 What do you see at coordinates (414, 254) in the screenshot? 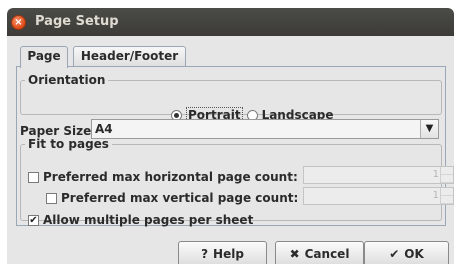
I see `ok-label: OK` at bounding box center [414, 254].